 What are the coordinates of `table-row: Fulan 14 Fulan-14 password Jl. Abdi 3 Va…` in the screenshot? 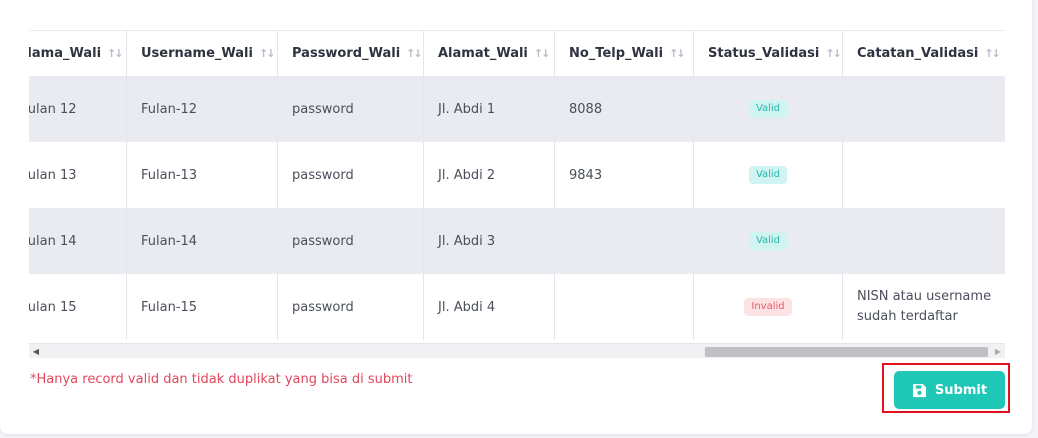 It's located at (517, 241).